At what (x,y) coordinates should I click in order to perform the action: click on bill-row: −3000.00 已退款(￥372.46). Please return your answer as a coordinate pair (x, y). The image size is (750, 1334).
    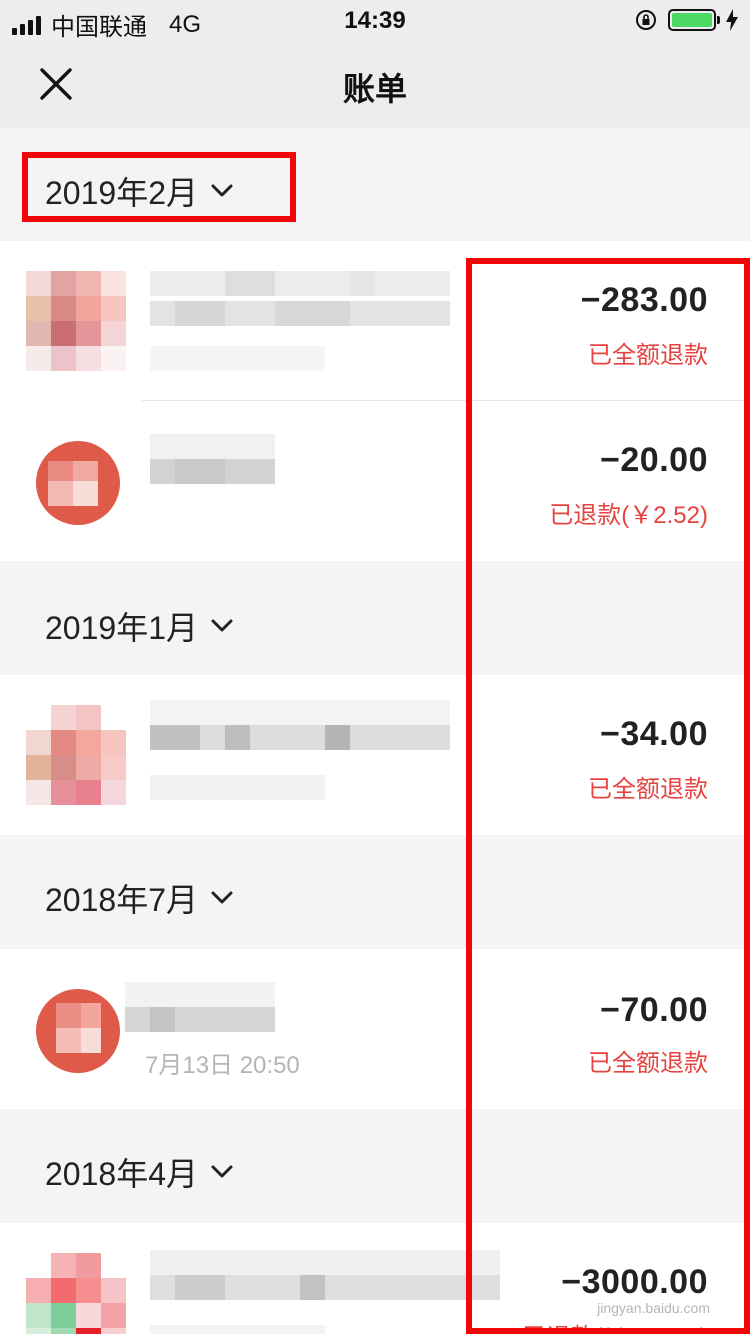
    Looking at the image, I should click on (375, 1278).